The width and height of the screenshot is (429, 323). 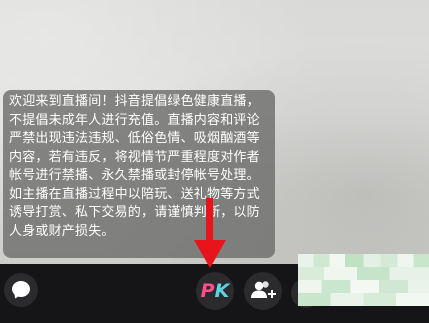 I want to click on red-arrow-annotation, so click(x=210, y=233).